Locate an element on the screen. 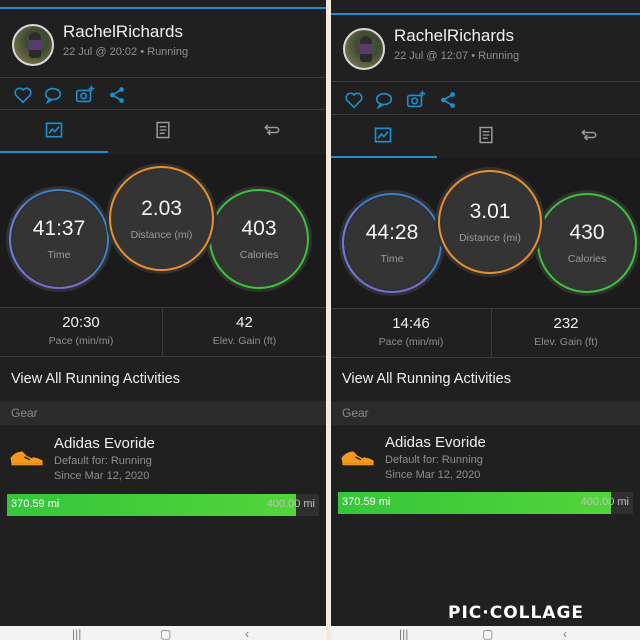 Image resolution: width=640 pixels, height=640 pixels. pace-value: 20:30 is located at coordinates (81, 322).